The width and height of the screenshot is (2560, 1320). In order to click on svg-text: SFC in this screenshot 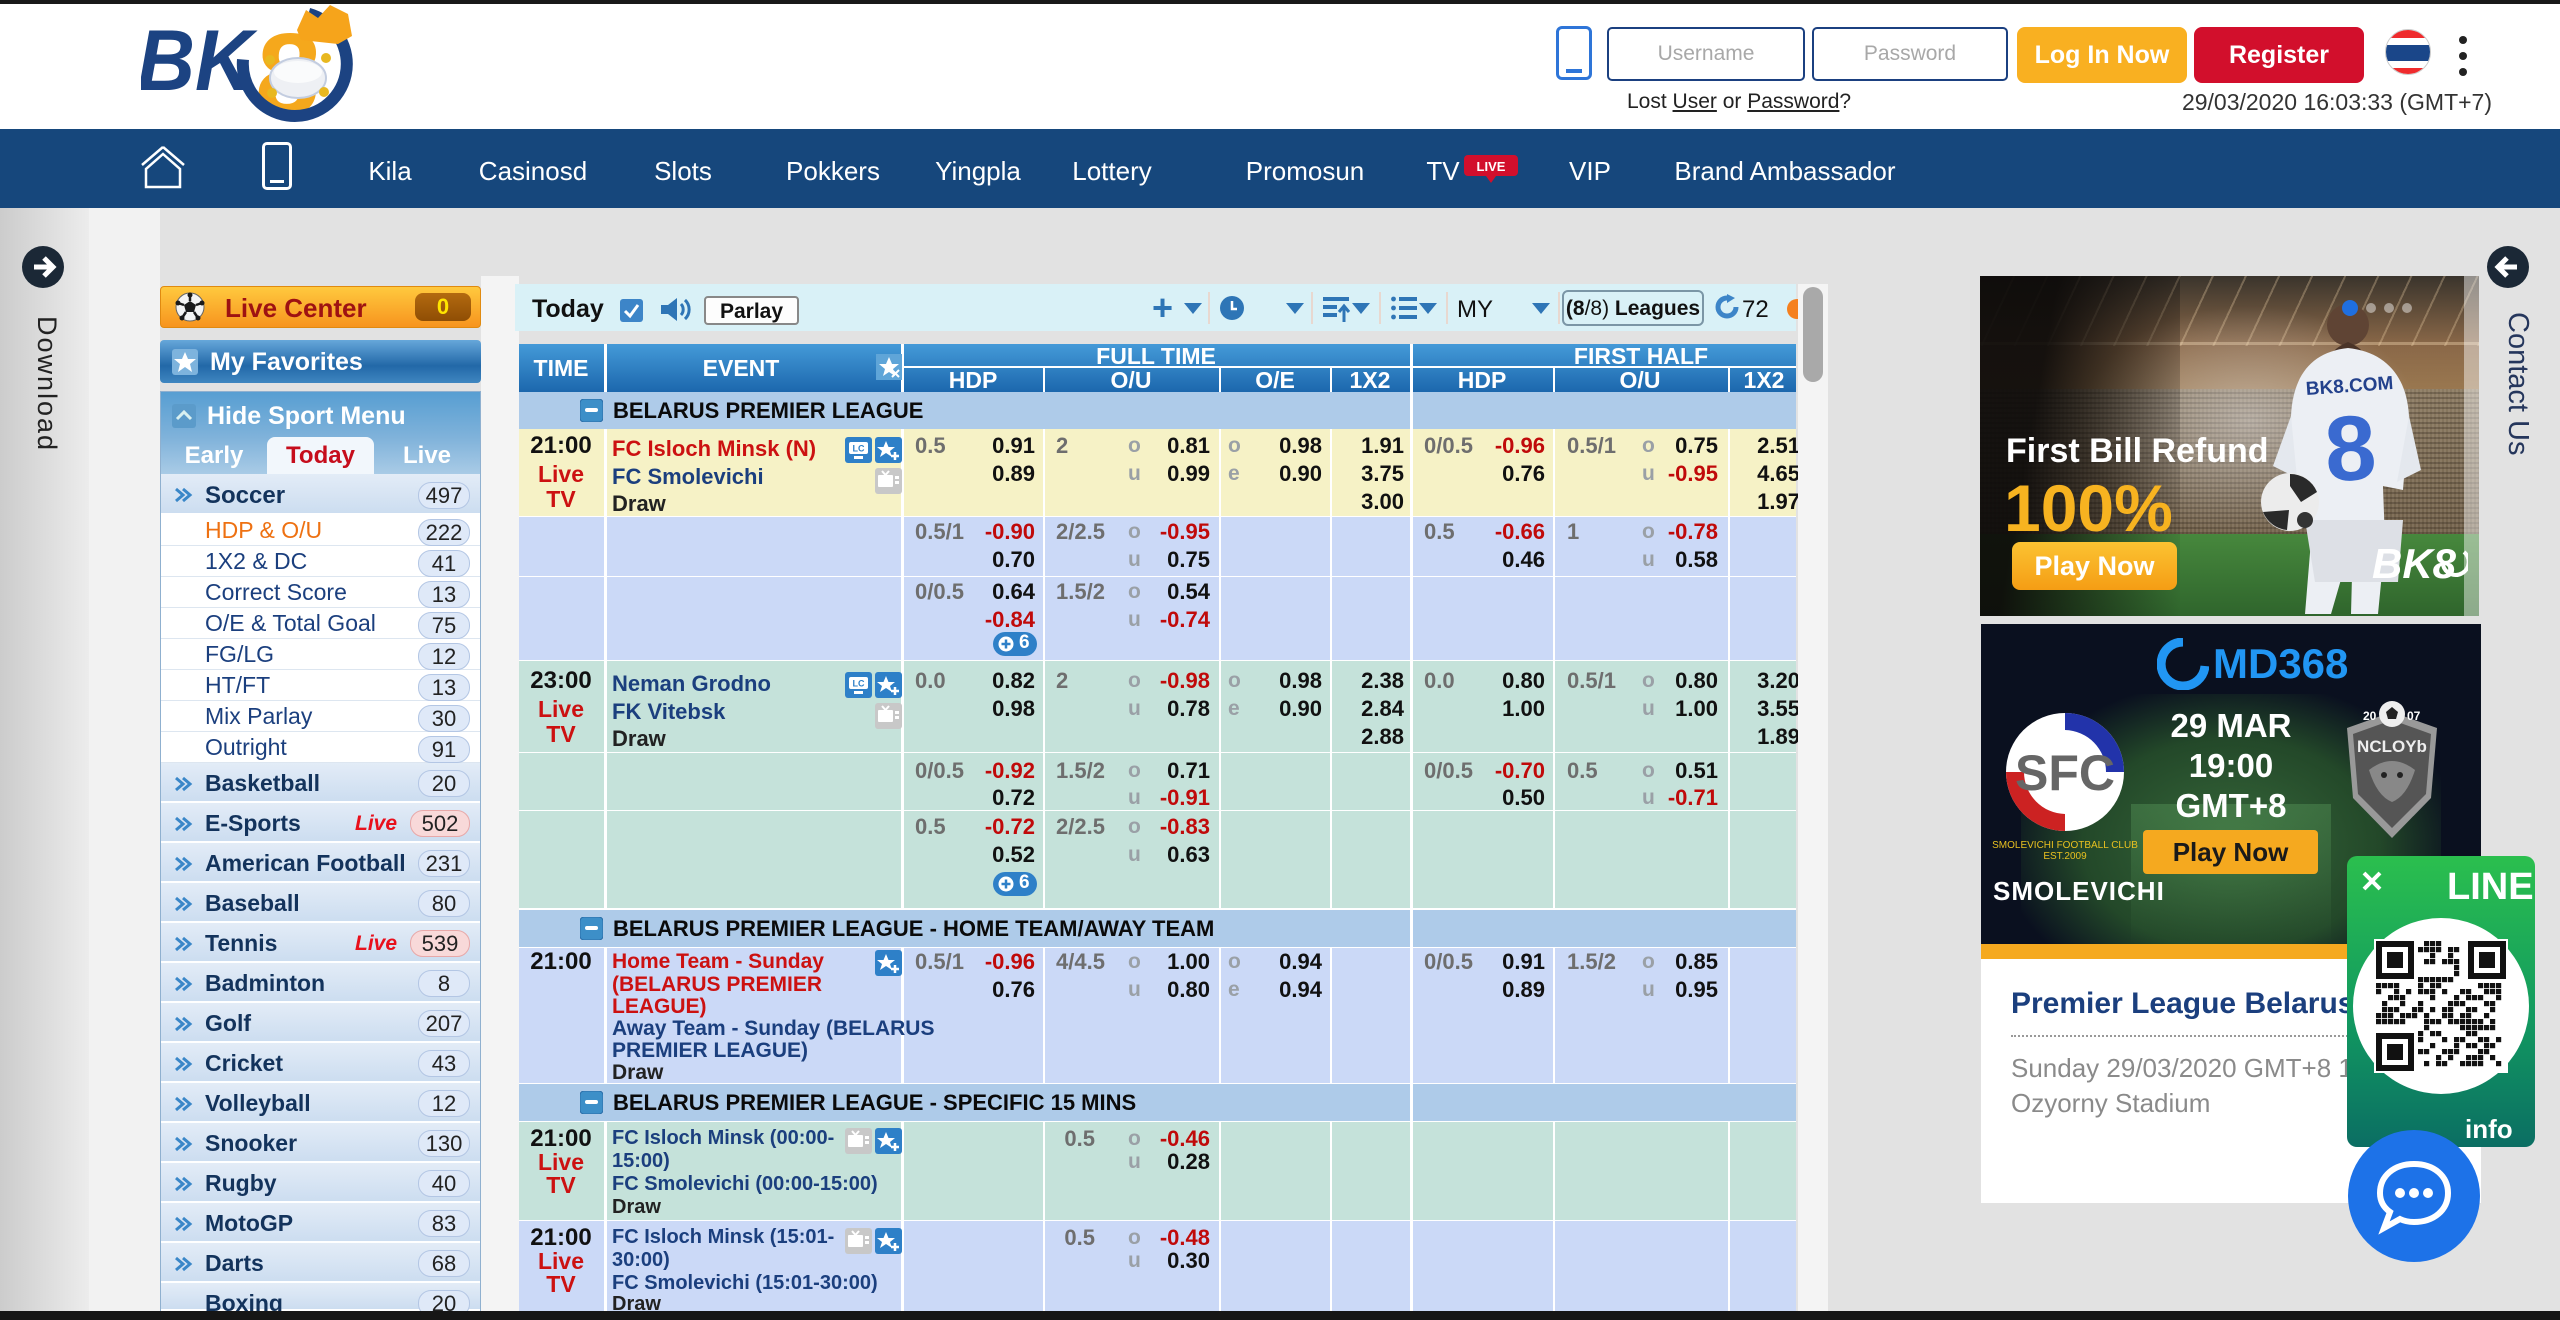, I will do `click(2065, 773)`.